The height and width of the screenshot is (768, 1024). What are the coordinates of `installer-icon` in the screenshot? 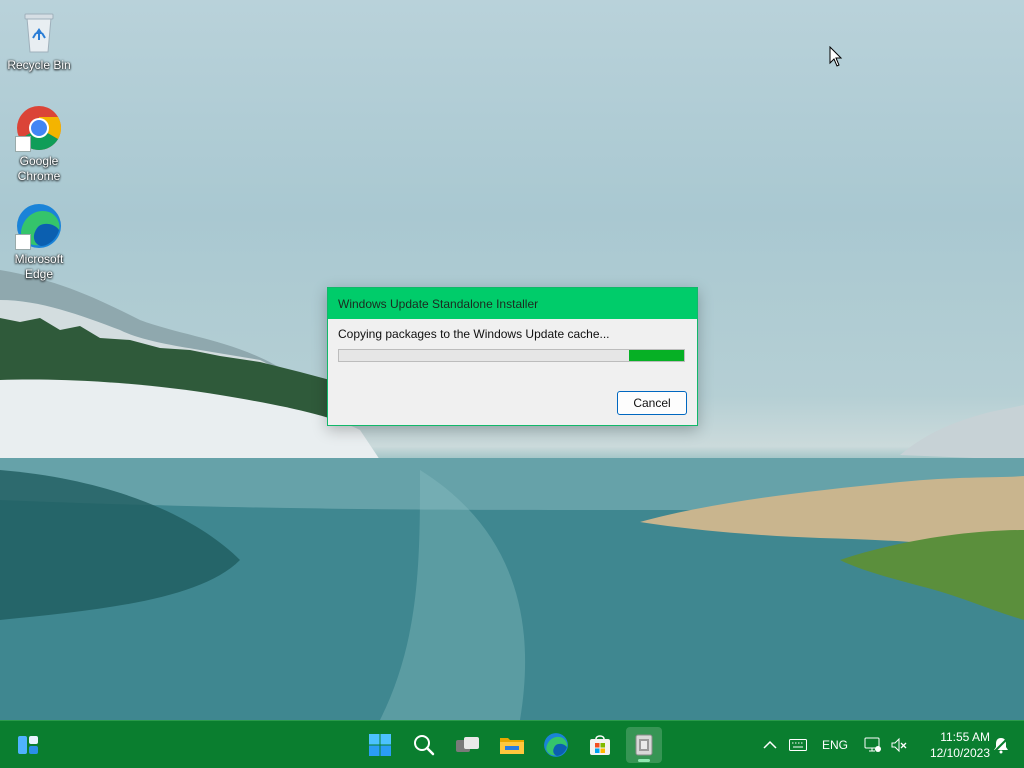 It's located at (644, 745).